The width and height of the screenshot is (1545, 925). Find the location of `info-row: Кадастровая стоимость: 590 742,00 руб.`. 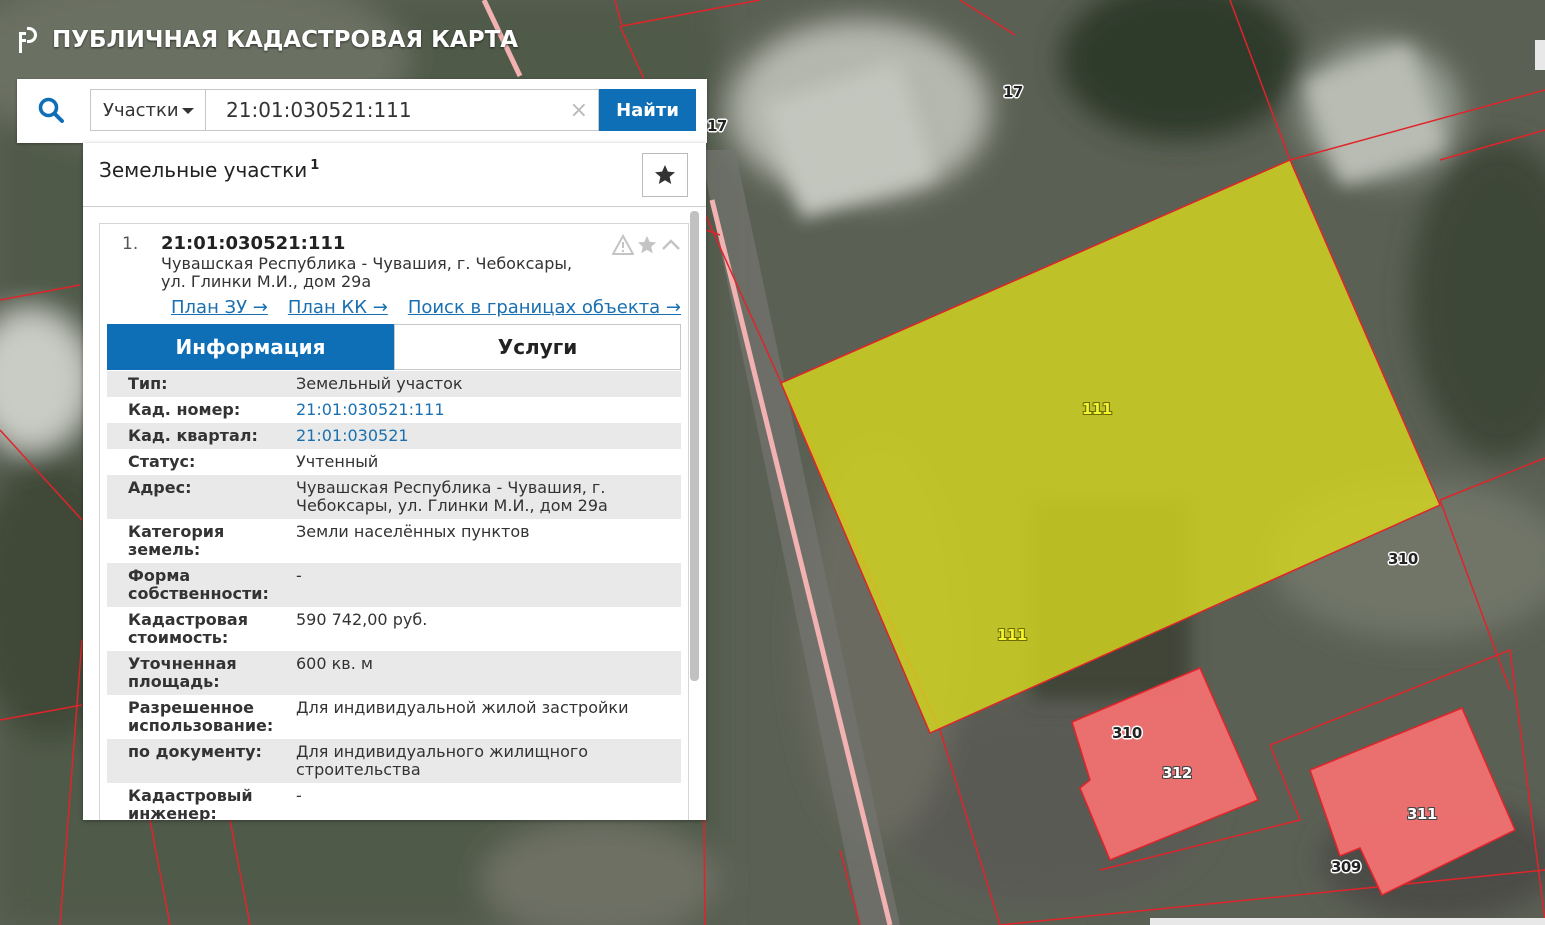

info-row: Кадастровая стоимость: 590 742,00 руб. is located at coordinates (394, 629).